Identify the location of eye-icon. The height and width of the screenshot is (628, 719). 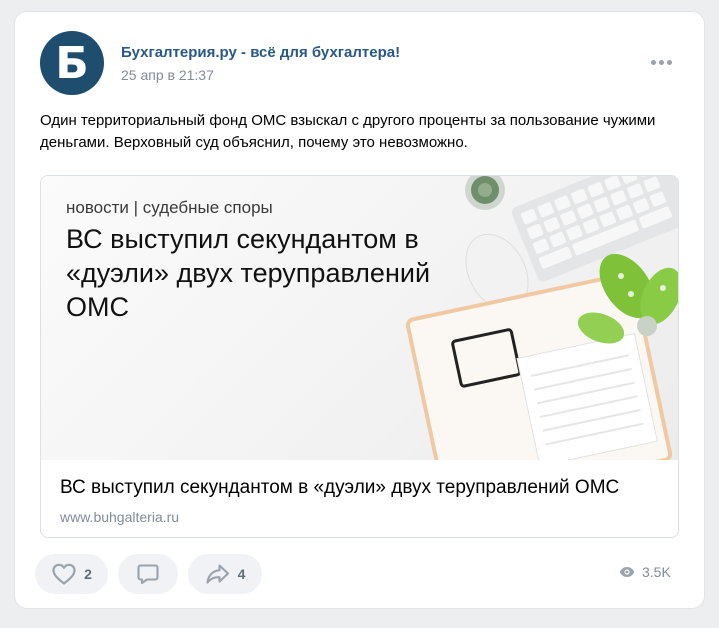
(627, 572).